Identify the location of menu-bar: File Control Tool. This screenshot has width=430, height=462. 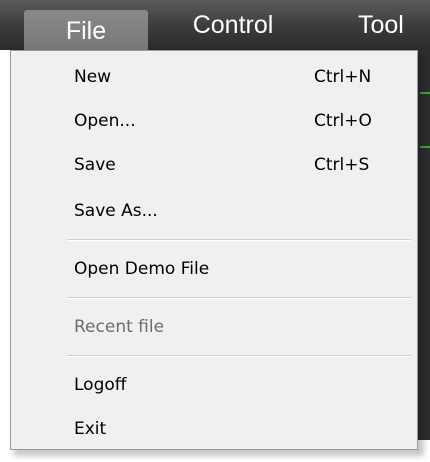
(215, 25).